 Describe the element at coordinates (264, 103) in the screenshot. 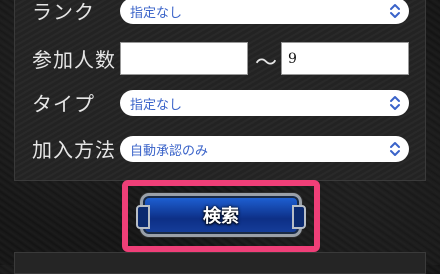

I see `type-select: 指定なし` at that location.